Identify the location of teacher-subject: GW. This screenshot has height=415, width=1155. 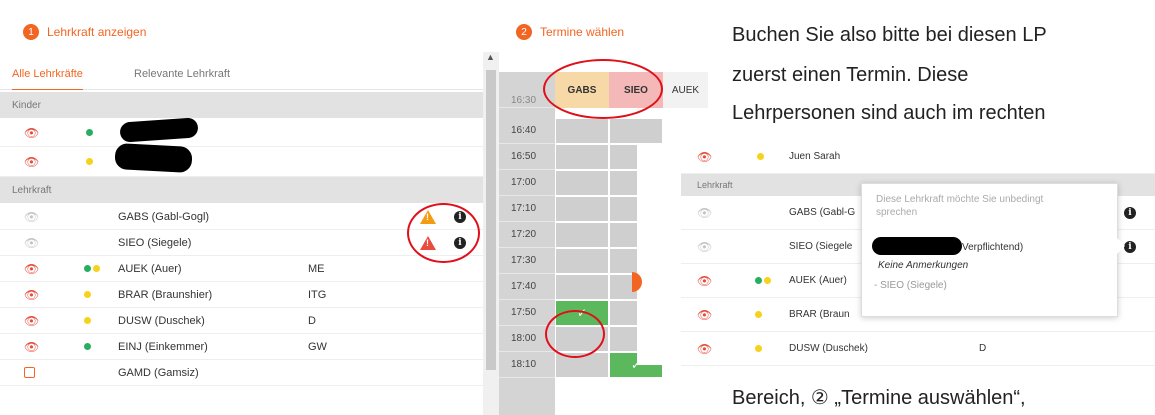
(317, 346).